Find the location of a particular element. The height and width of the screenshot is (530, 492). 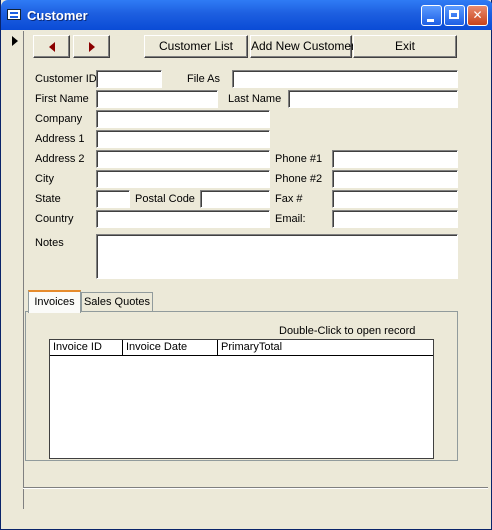

address1-field is located at coordinates (183, 139).